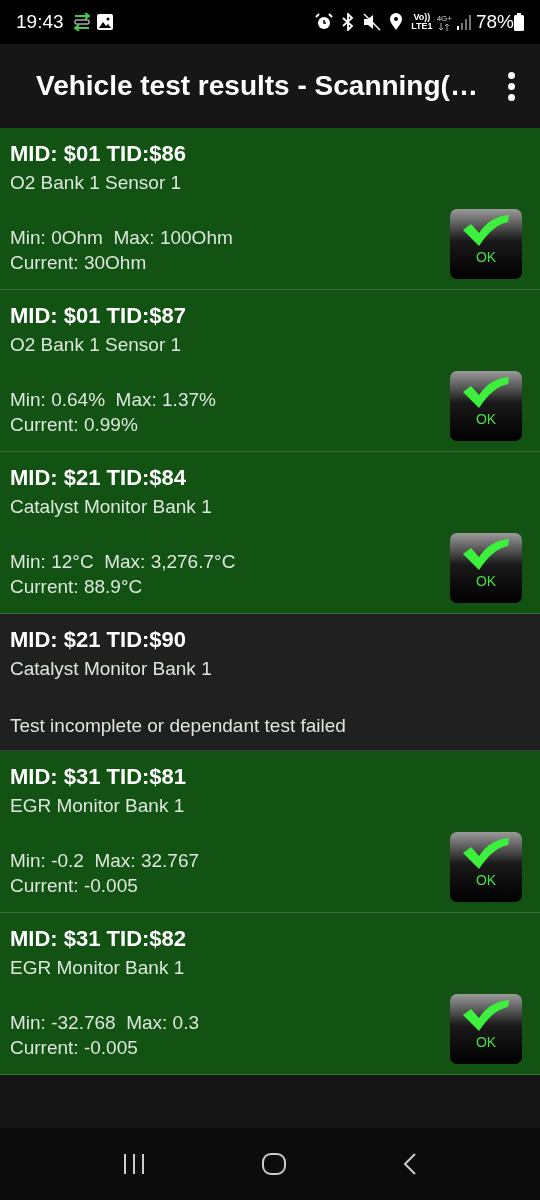  What do you see at coordinates (348, 22) in the screenshot?
I see `bluetooth-icon` at bounding box center [348, 22].